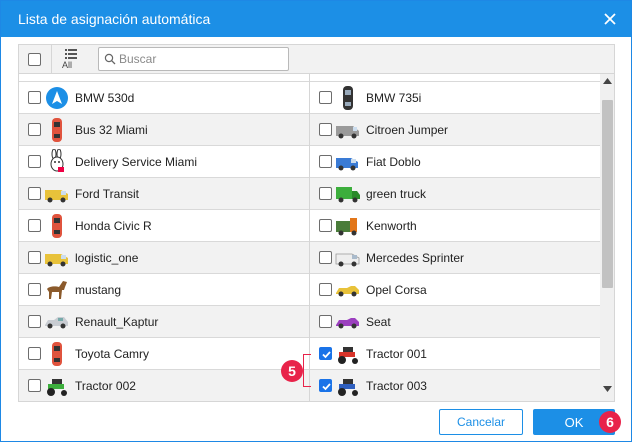 The width and height of the screenshot is (632, 442). I want to click on unit-item: mustang, so click(164, 289).